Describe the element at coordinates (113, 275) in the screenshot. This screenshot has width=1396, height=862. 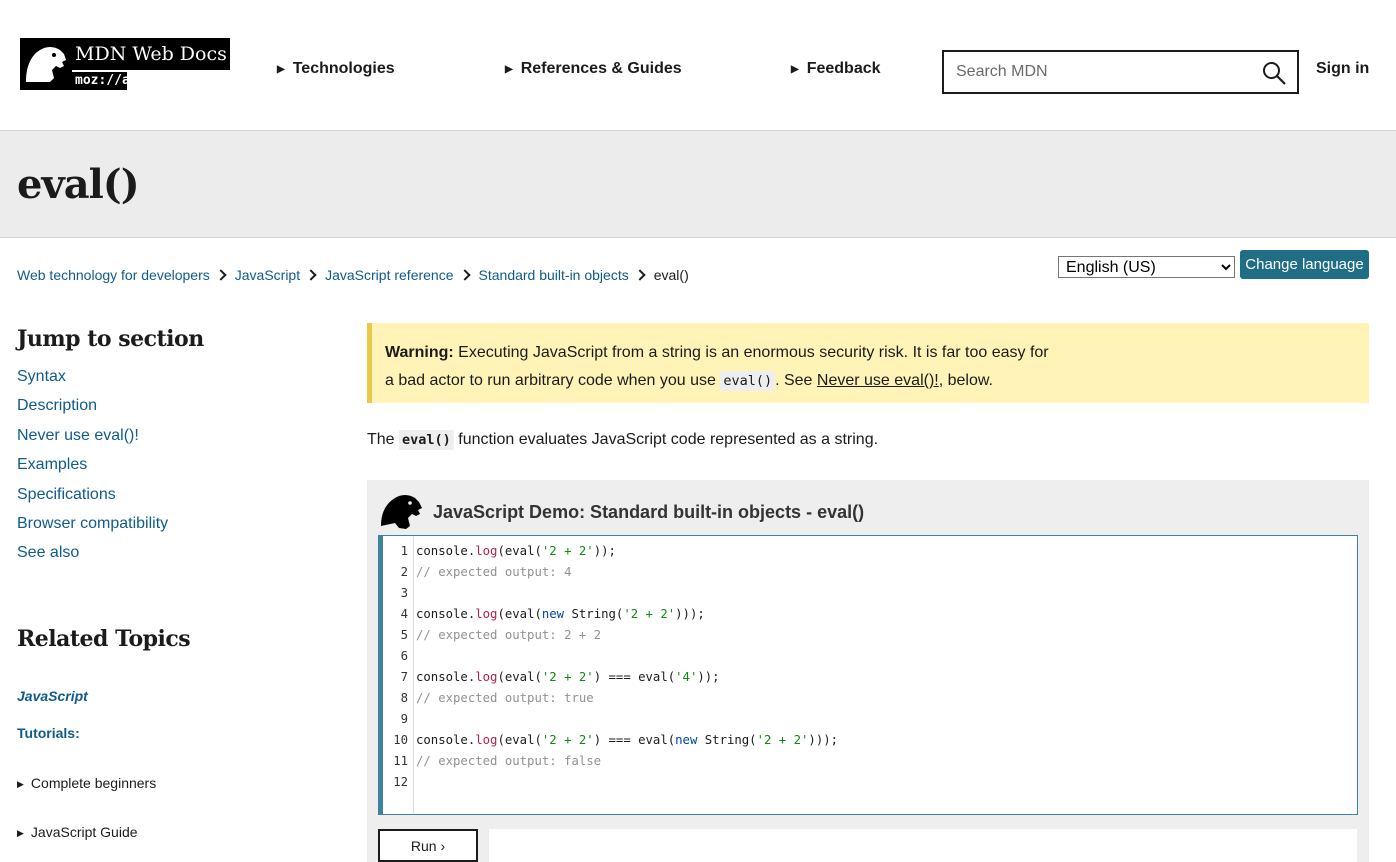
I see `breadcrumb-web-tech: Web technology for developers` at that location.